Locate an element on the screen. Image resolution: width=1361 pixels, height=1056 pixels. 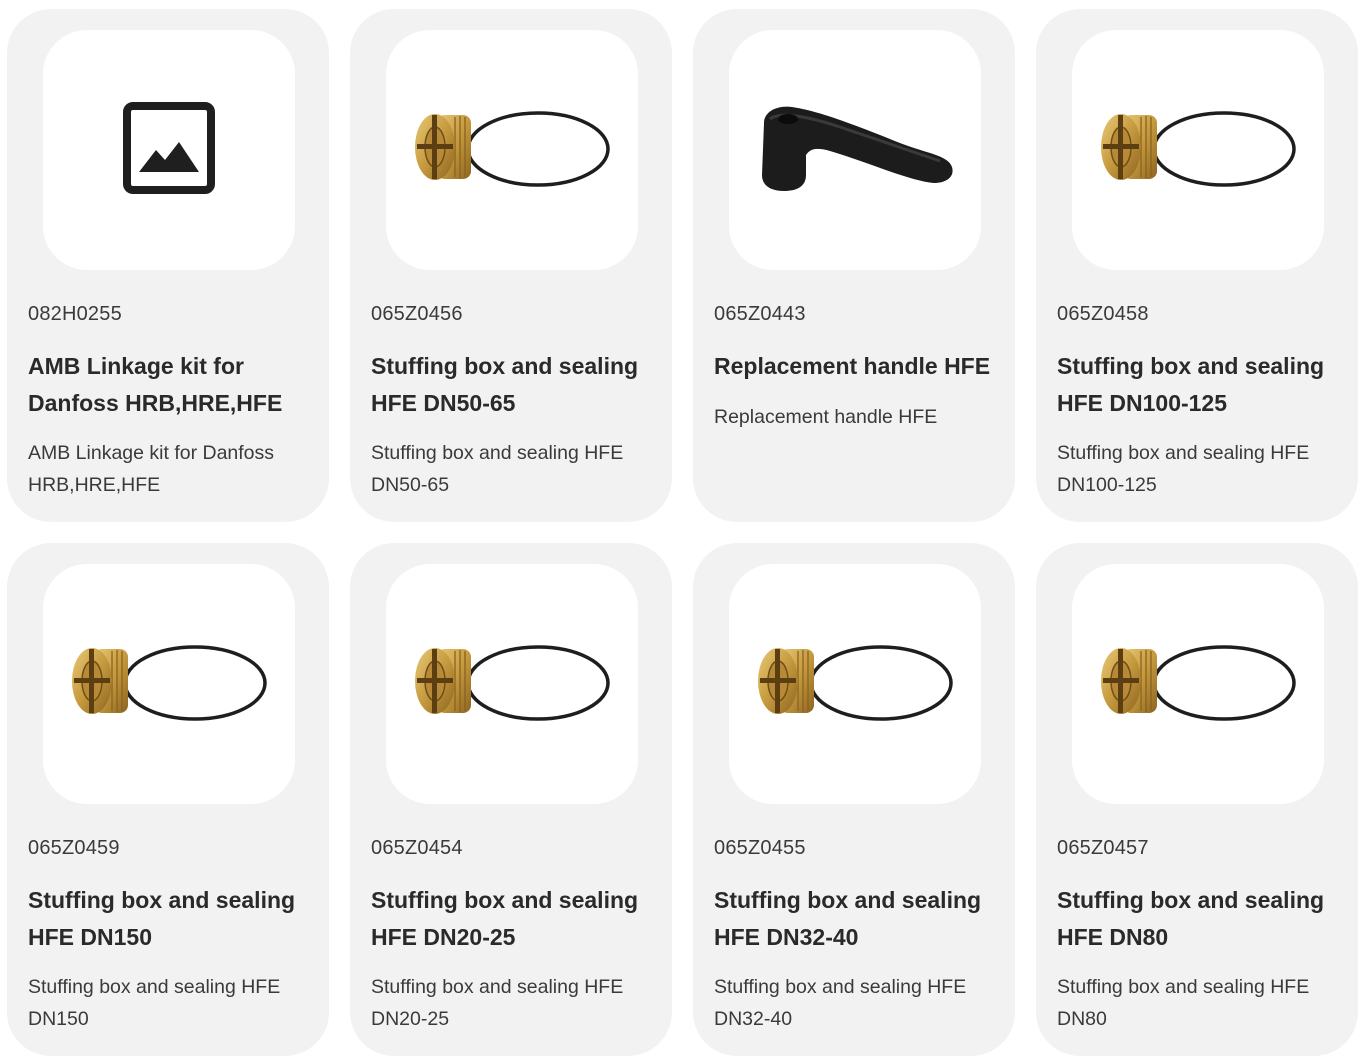
product-code: 065Z0458 is located at coordinates (1103, 314).